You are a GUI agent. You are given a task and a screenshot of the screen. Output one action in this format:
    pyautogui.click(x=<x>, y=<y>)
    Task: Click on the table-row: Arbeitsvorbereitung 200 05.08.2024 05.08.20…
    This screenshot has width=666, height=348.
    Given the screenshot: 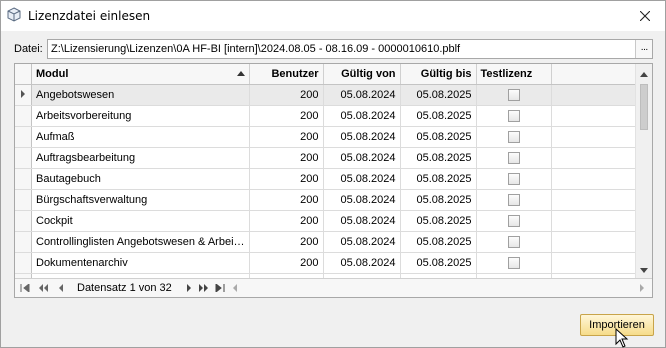 What is the action you would take?
    pyautogui.click(x=328, y=116)
    